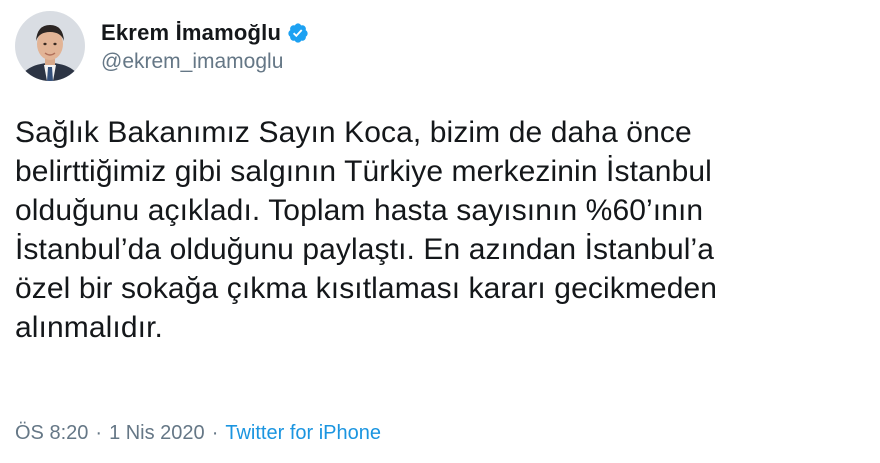 The image size is (880, 463). I want to click on verified-badge-icon, so click(298, 33).